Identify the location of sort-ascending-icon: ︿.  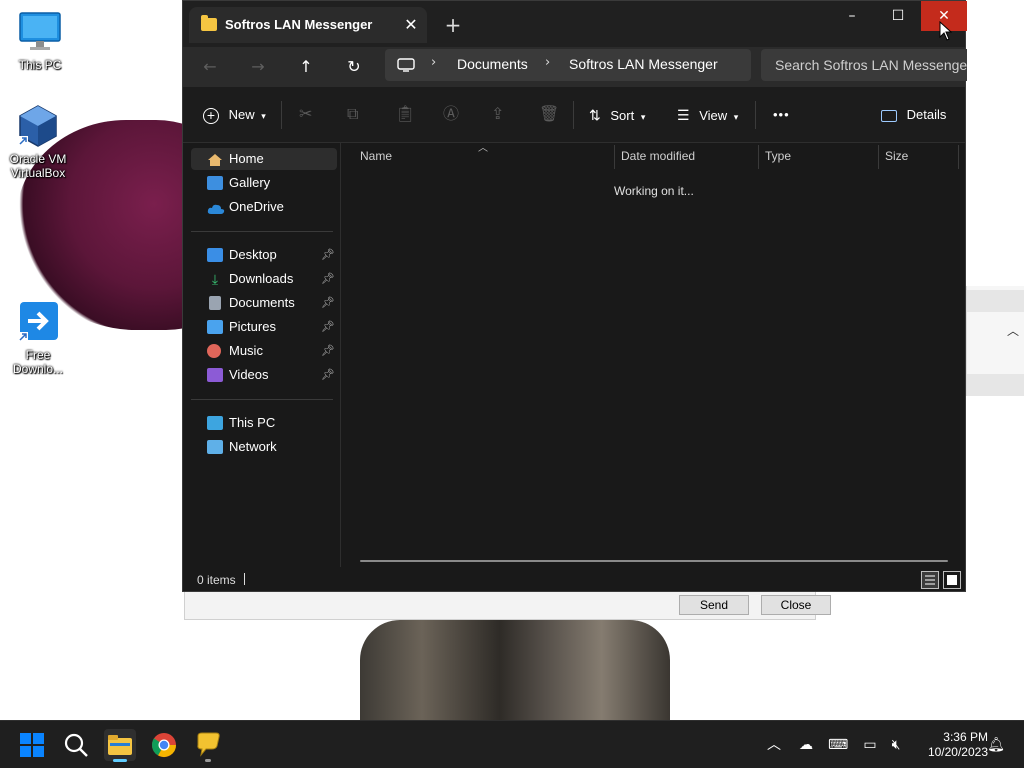
(483, 148).